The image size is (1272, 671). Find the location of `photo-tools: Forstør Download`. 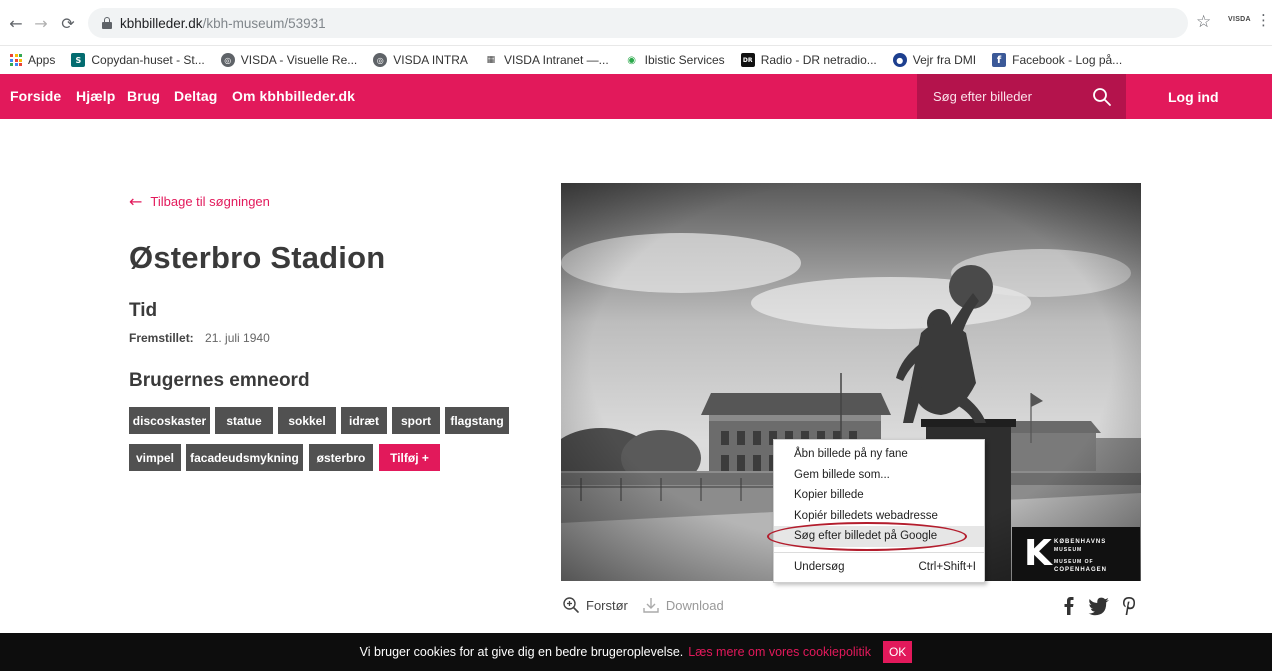

photo-tools: Forstør Download is located at coordinates (650, 605).